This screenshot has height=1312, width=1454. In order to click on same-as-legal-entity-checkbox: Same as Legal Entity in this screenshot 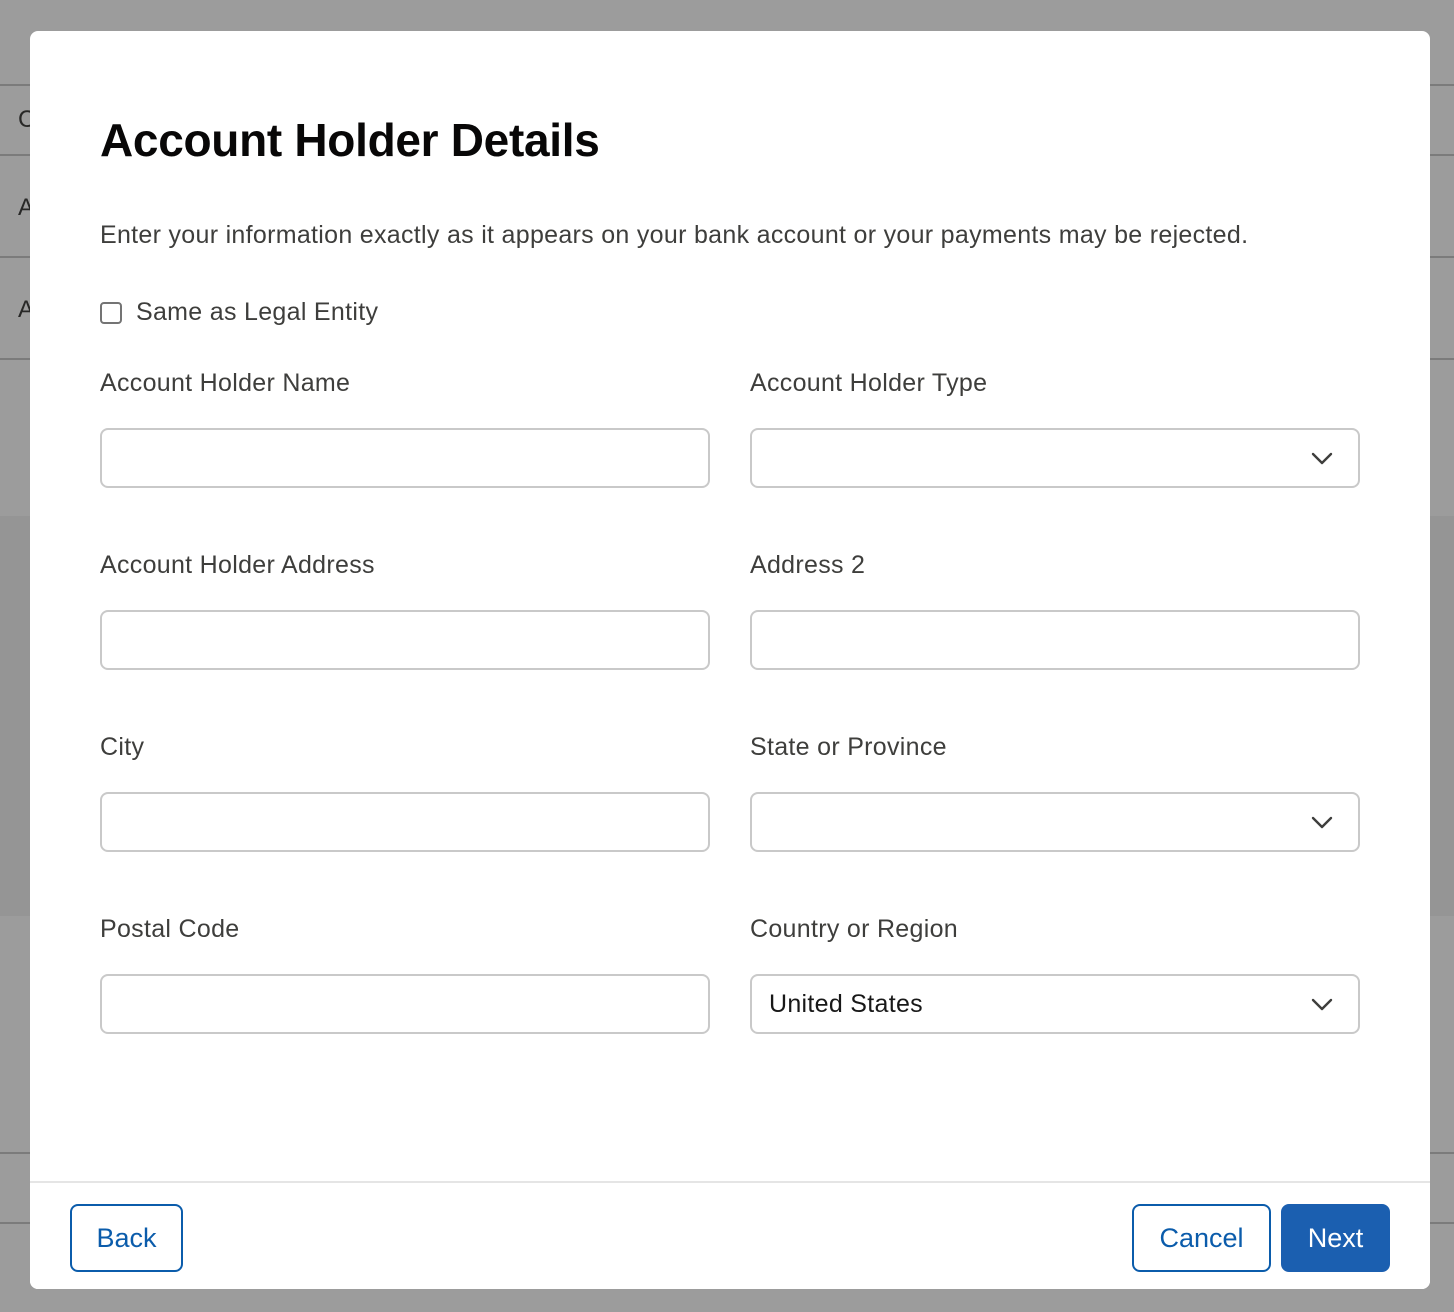, I will do `click(239, 312)`.